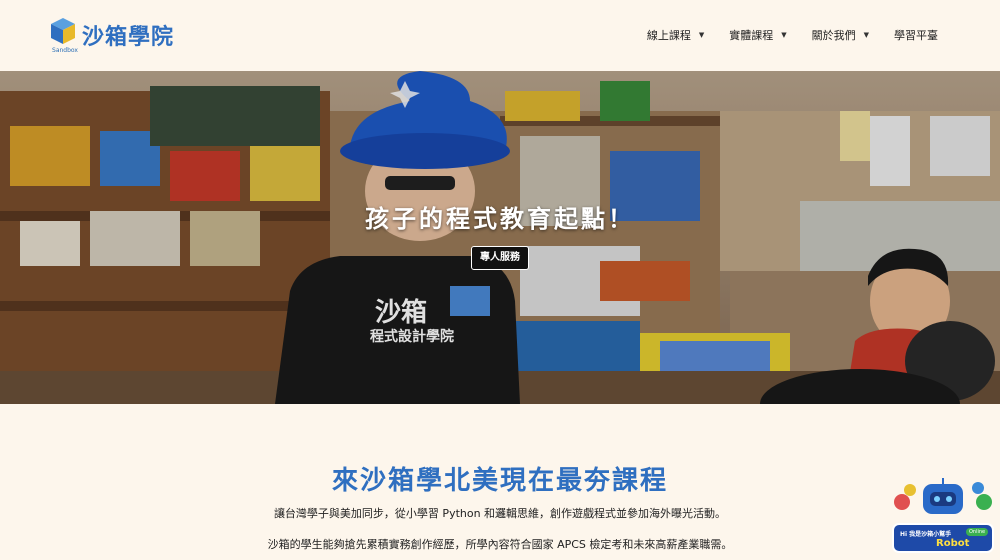  I want to click on chatbot-widget: Hi 我是沙箱小幫手 Robot Online, so click(943, 517).